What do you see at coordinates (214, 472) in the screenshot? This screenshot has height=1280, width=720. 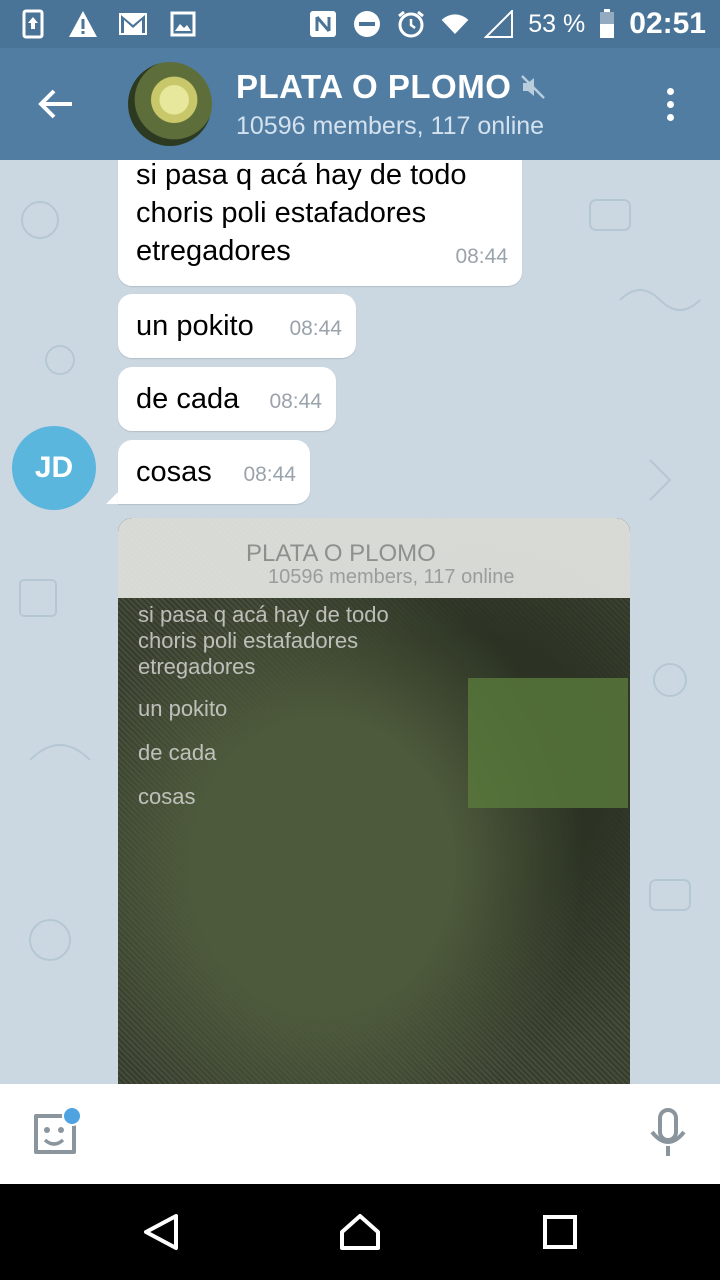 I see `message-bubble: cosas 08:44` at bounding box center [214, 472].